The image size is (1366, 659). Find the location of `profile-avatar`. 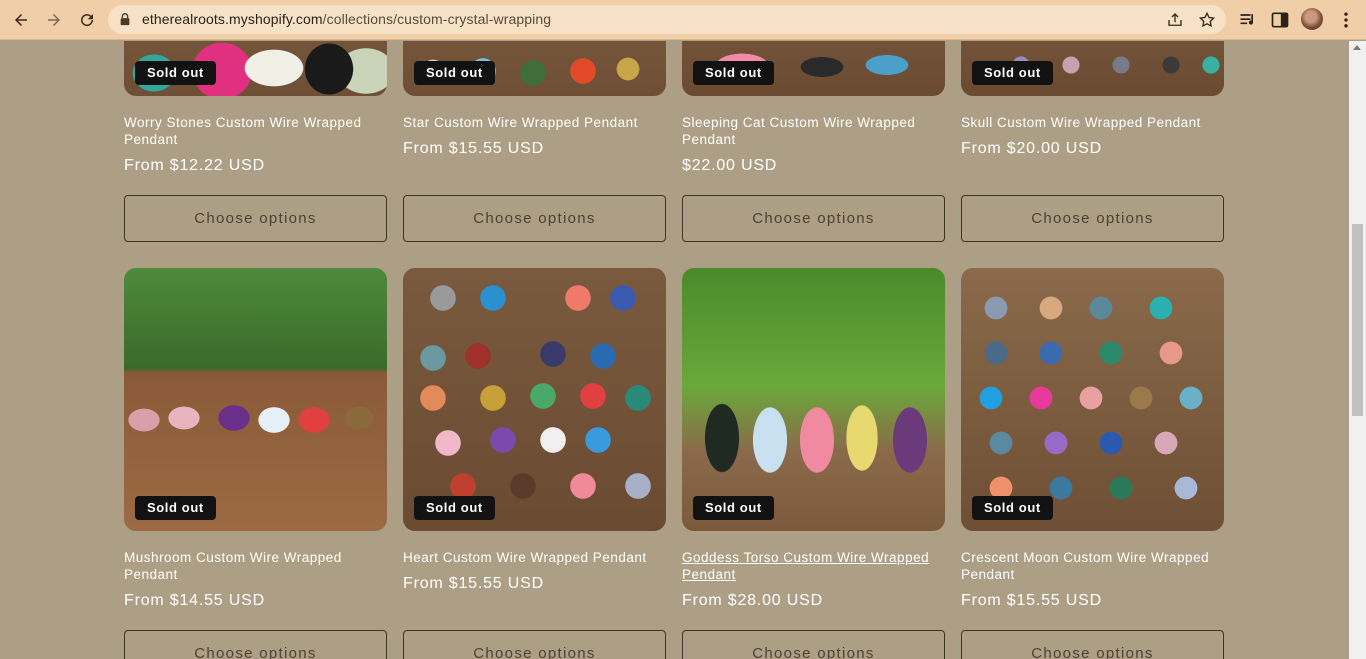

profile-avatar is located at coordinates (1312, 19).